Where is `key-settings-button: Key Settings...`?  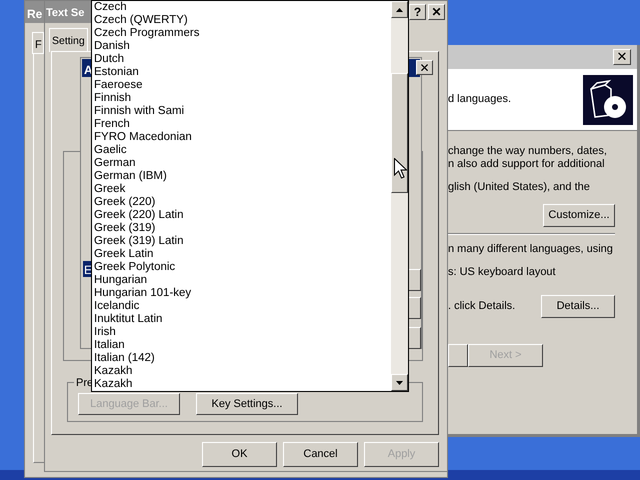
key-settings-button: Key Settings... is located at coordinates (247, 404).